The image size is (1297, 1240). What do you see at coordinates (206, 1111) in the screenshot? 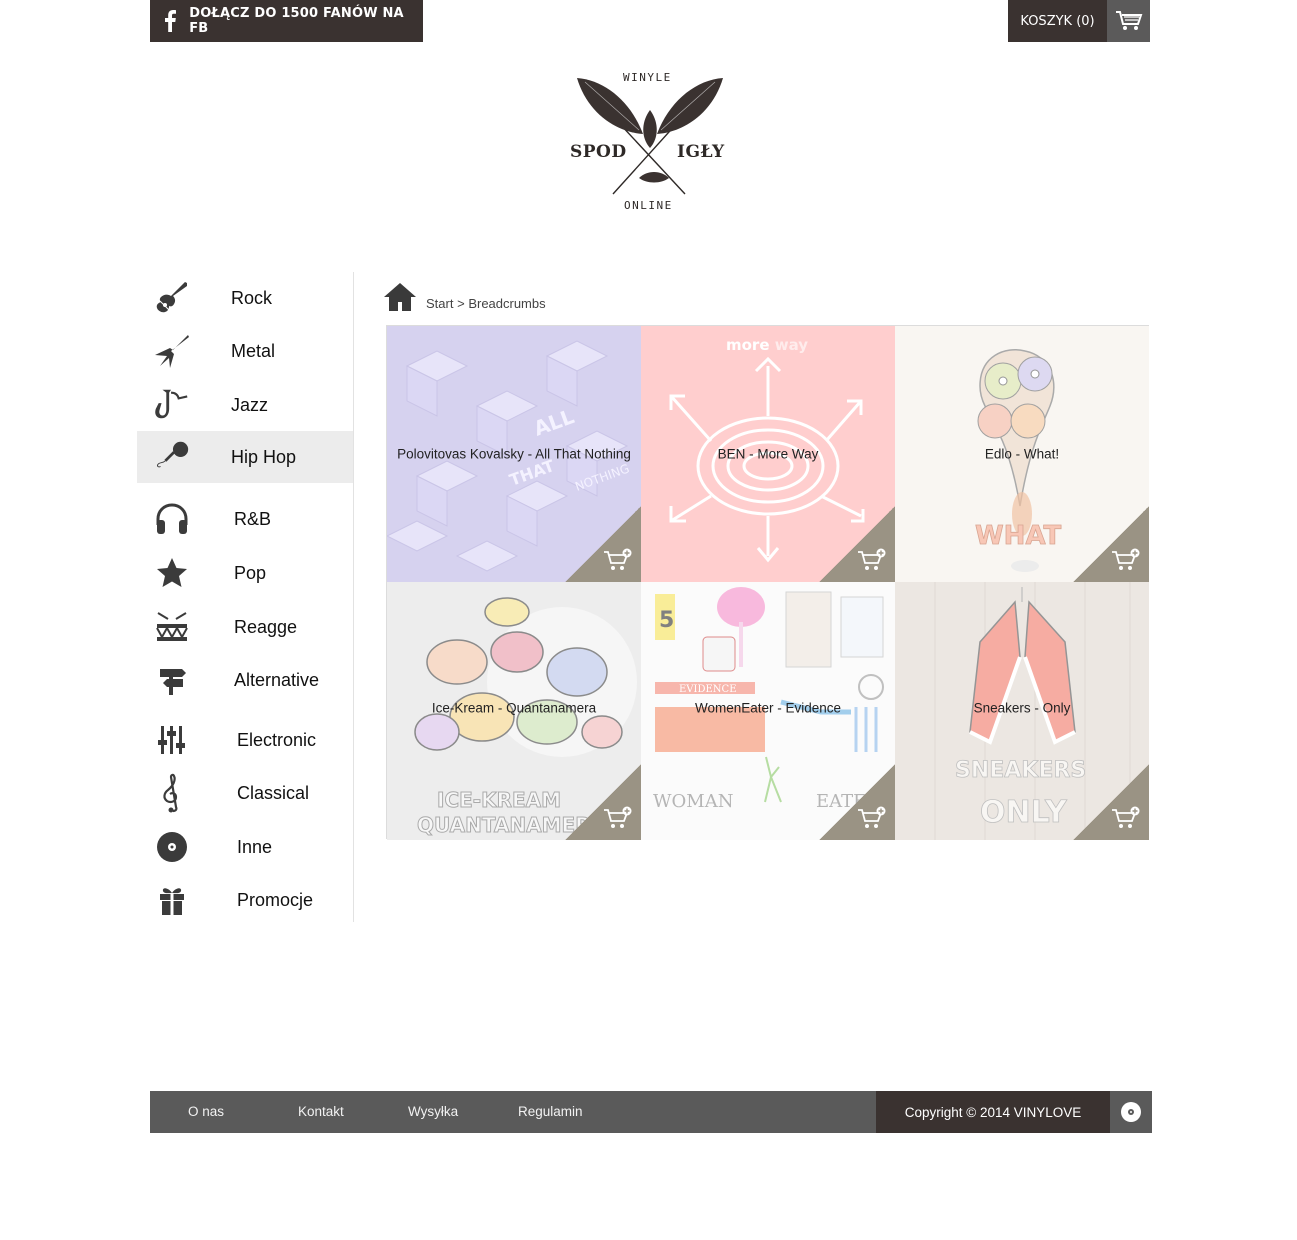
I see `footer-link-o-nas: O nas` at bounding box center [206, 1111].